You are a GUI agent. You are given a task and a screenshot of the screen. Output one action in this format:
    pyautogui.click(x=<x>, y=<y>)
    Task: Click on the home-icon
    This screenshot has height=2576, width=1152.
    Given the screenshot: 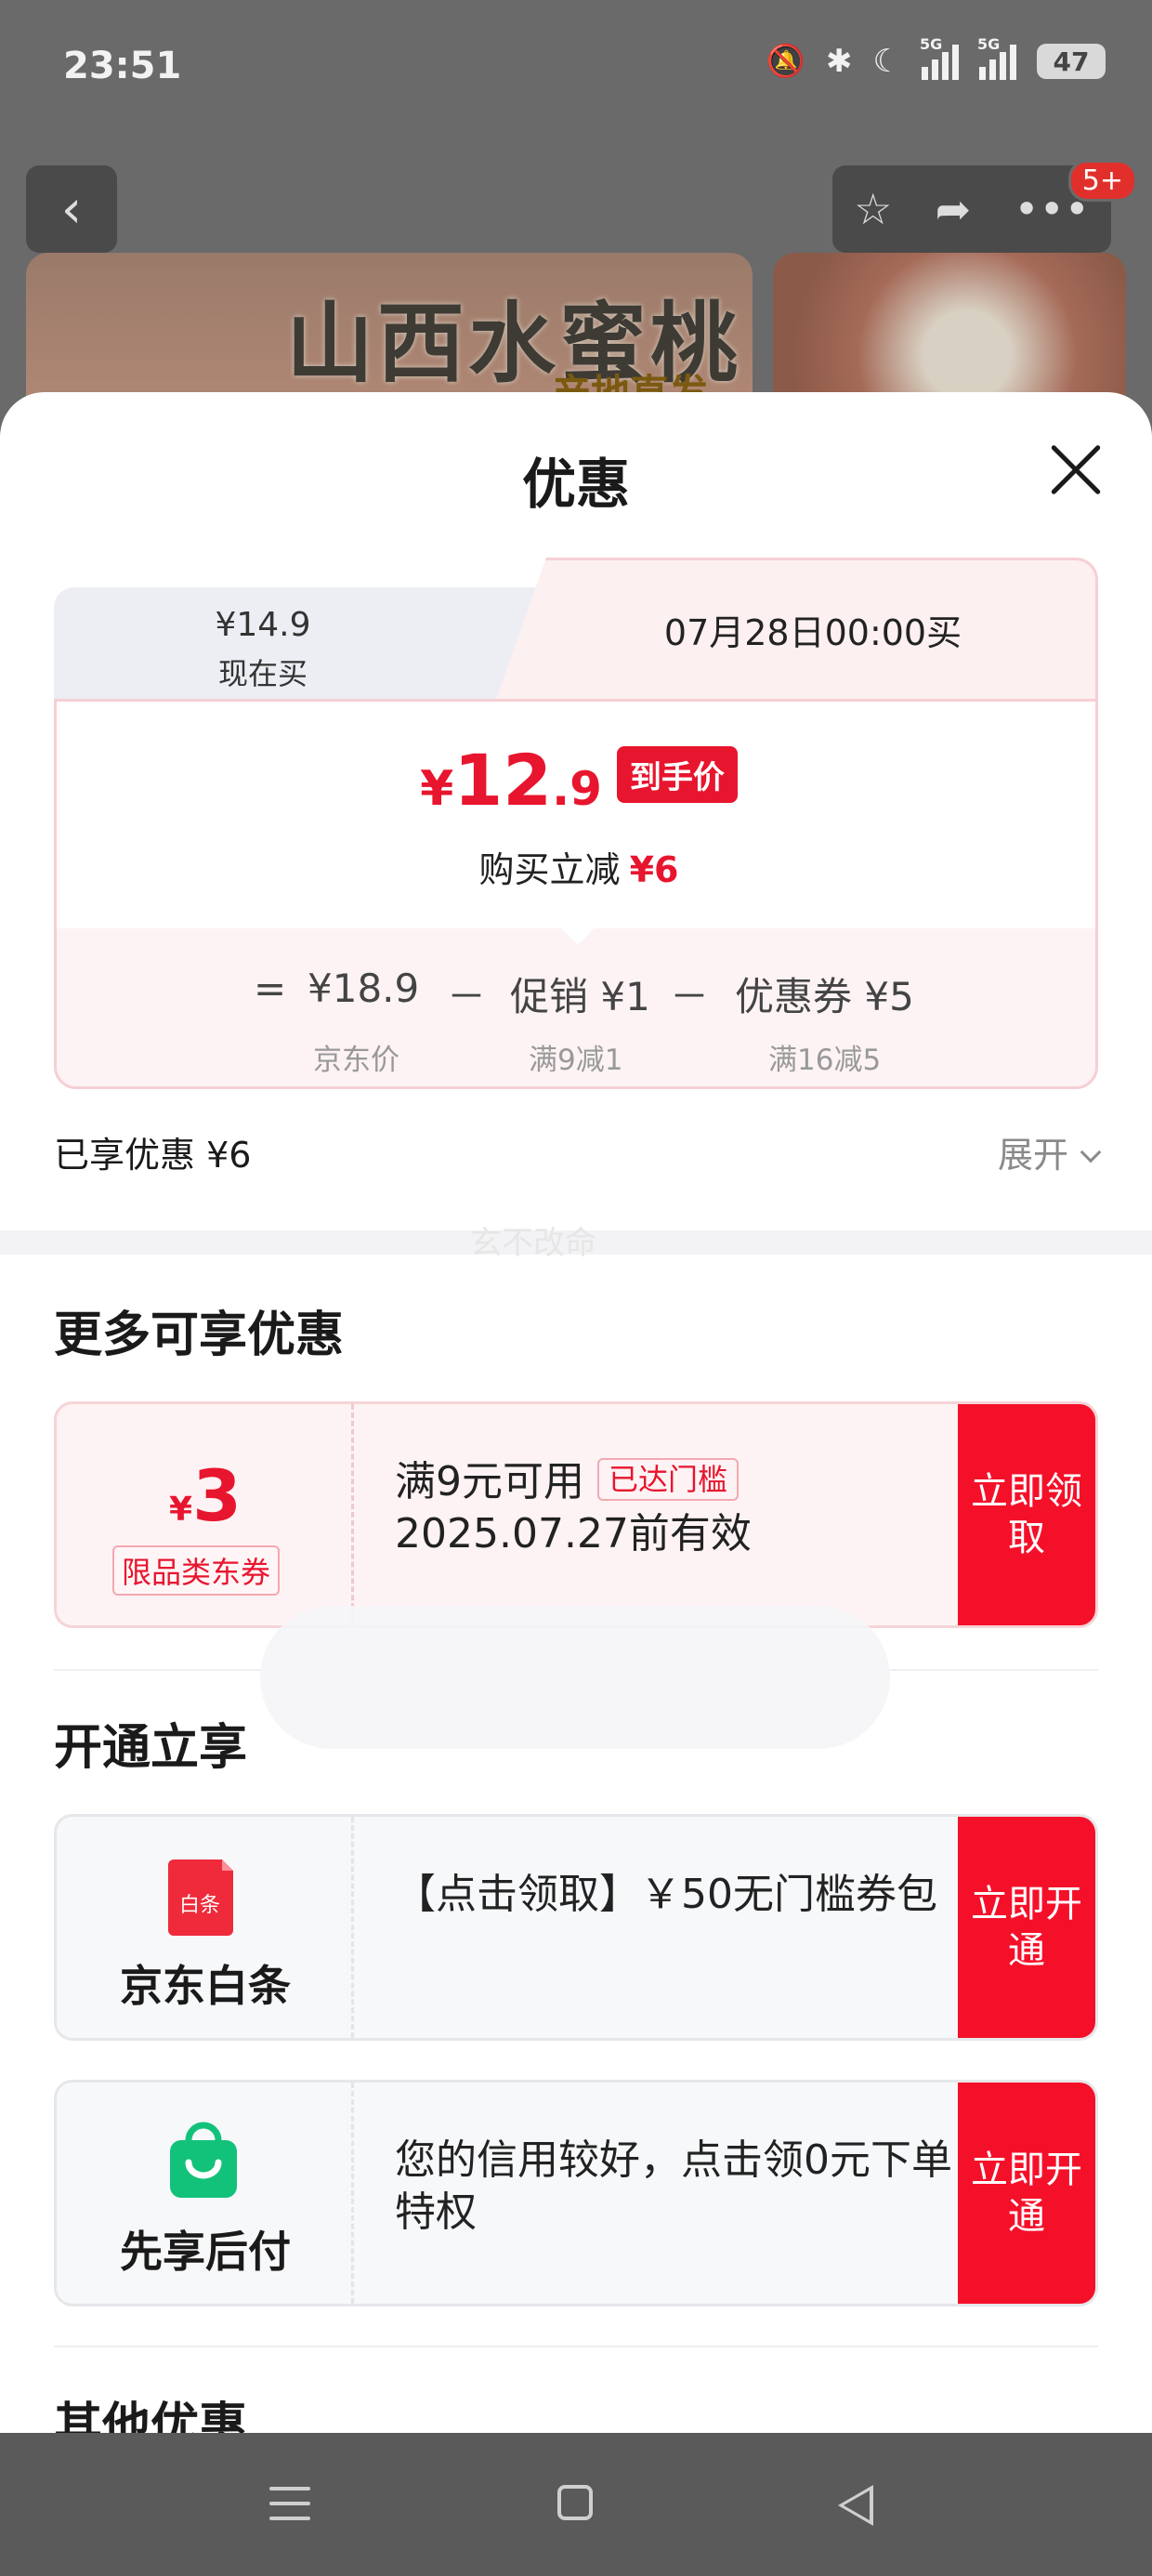 What is the action you would take?
    pyautogui.click(x=575, y=2502)
    